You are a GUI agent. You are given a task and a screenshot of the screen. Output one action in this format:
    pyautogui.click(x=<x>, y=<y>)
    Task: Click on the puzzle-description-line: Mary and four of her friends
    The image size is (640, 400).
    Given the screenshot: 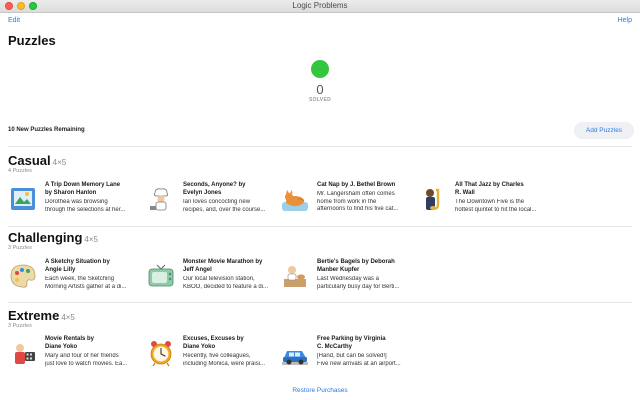 What is the action you would take?
    pyautogui.click(x=82, y=356)
    